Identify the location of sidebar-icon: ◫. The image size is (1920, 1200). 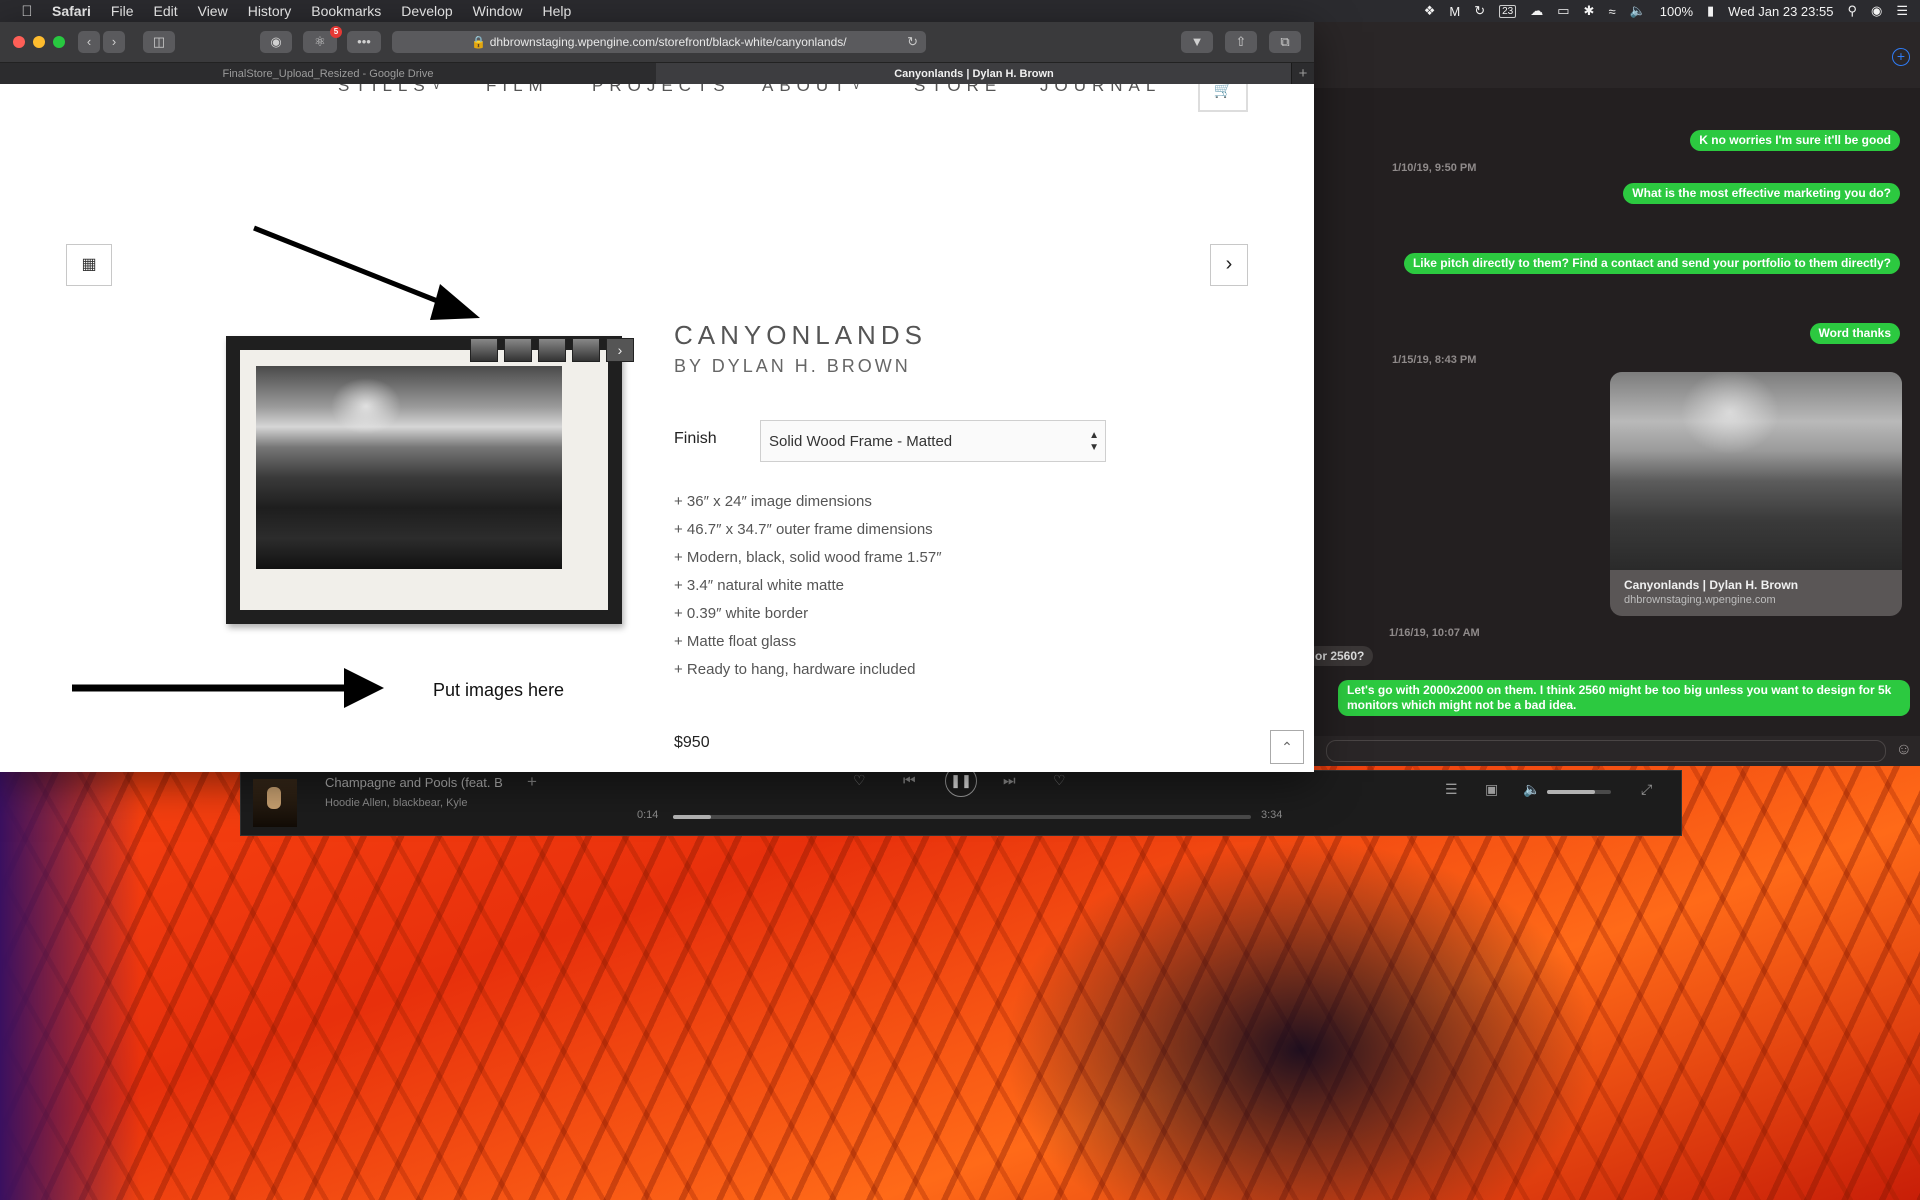
(159, 42).